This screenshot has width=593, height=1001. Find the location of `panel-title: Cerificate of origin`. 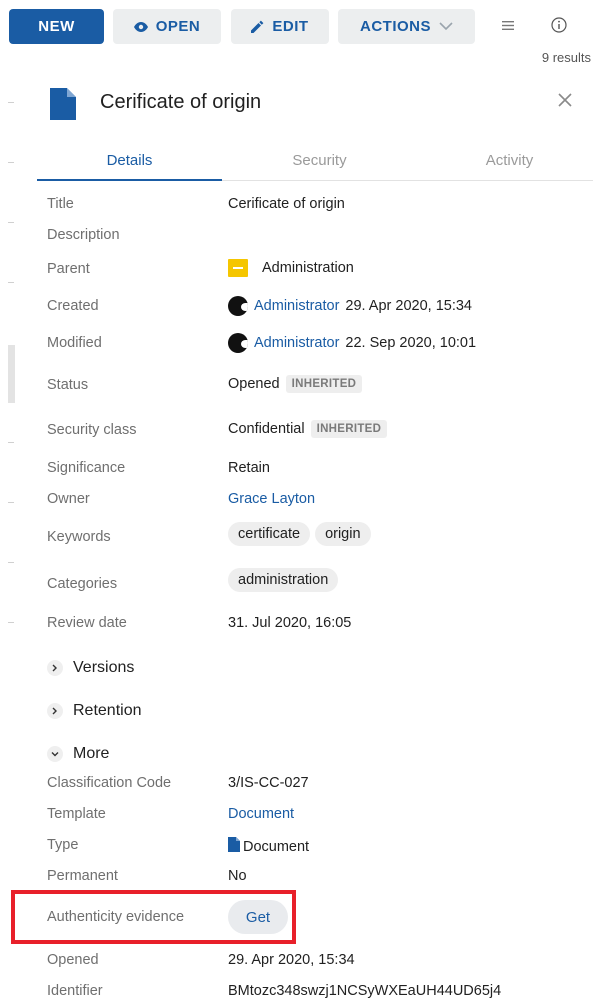

panel-title: Cerificate of origin is located at coordinates (181, 102).